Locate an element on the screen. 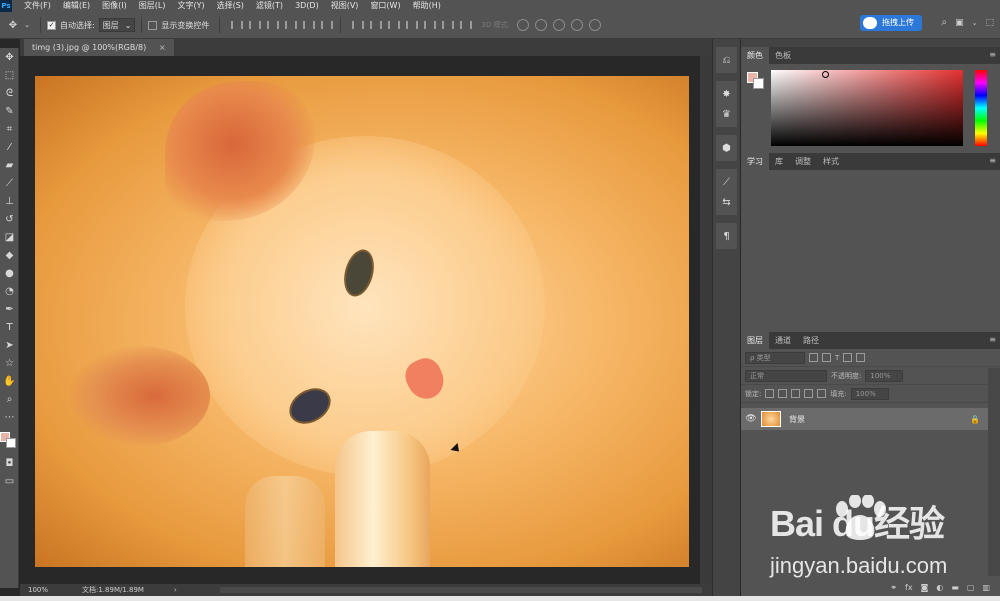 The image size is (1000, 601). screen-mode-icon: ▭ is located at coordinates (9, 481).